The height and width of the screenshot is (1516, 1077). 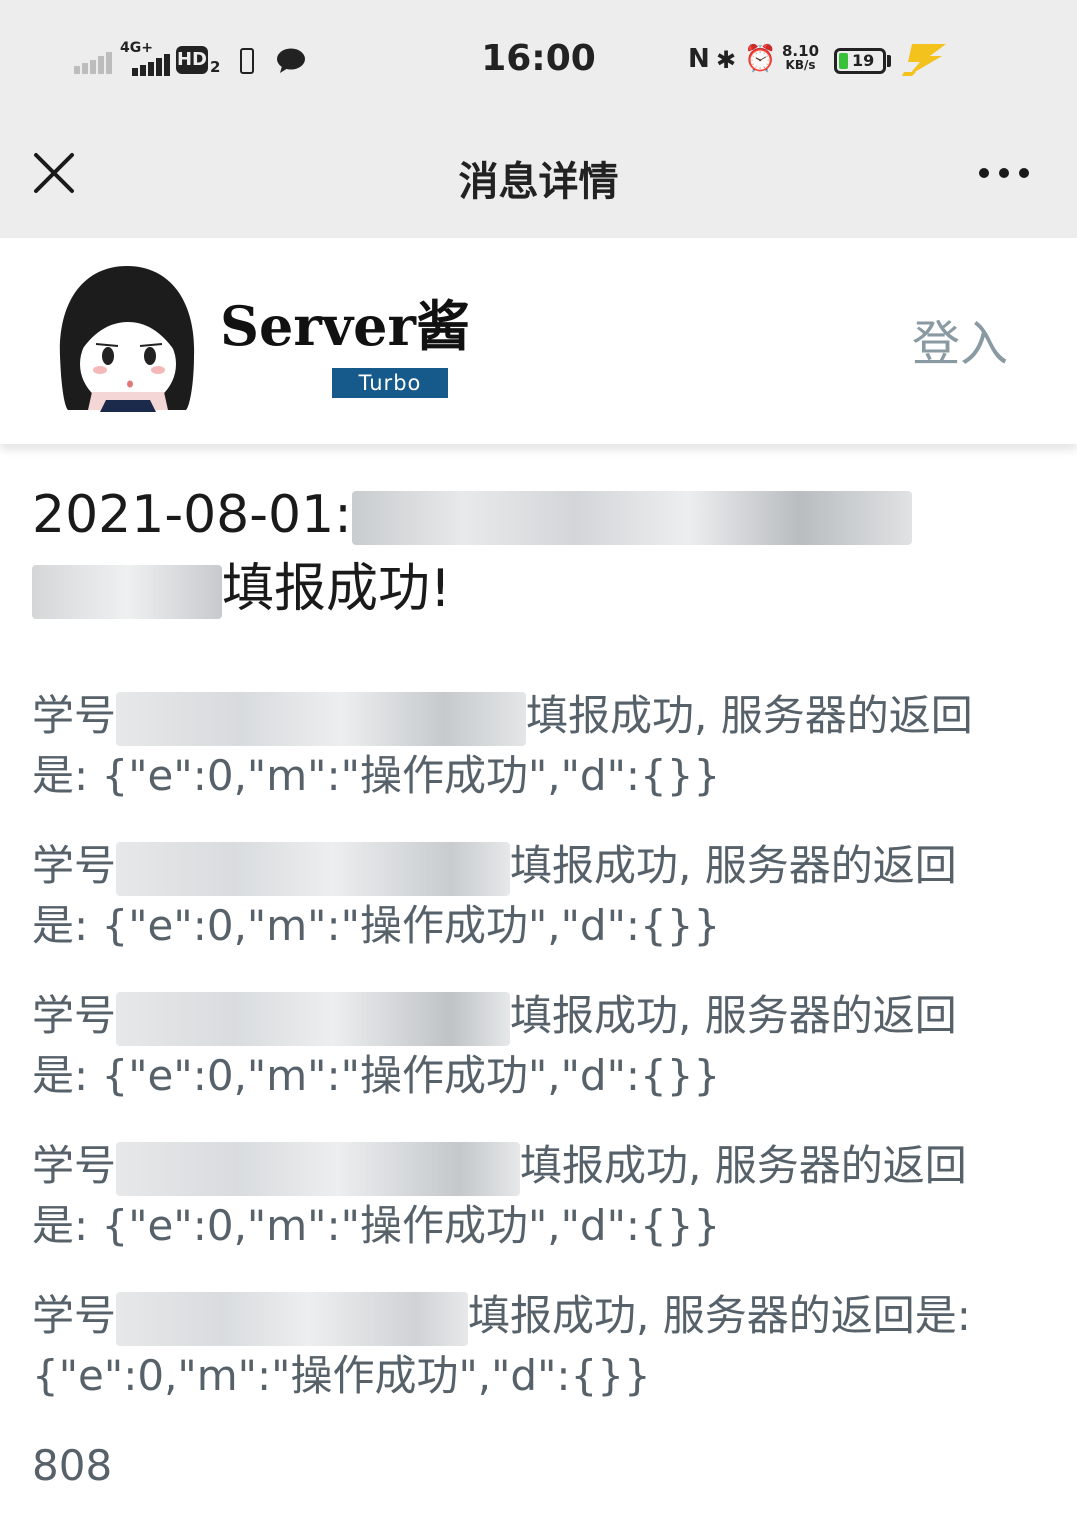 What do you see at coordinates (537, 552) in the screenshot?
I see `message-title: 2021-08-01: 填报成功!` at bounding box center [537, 552].